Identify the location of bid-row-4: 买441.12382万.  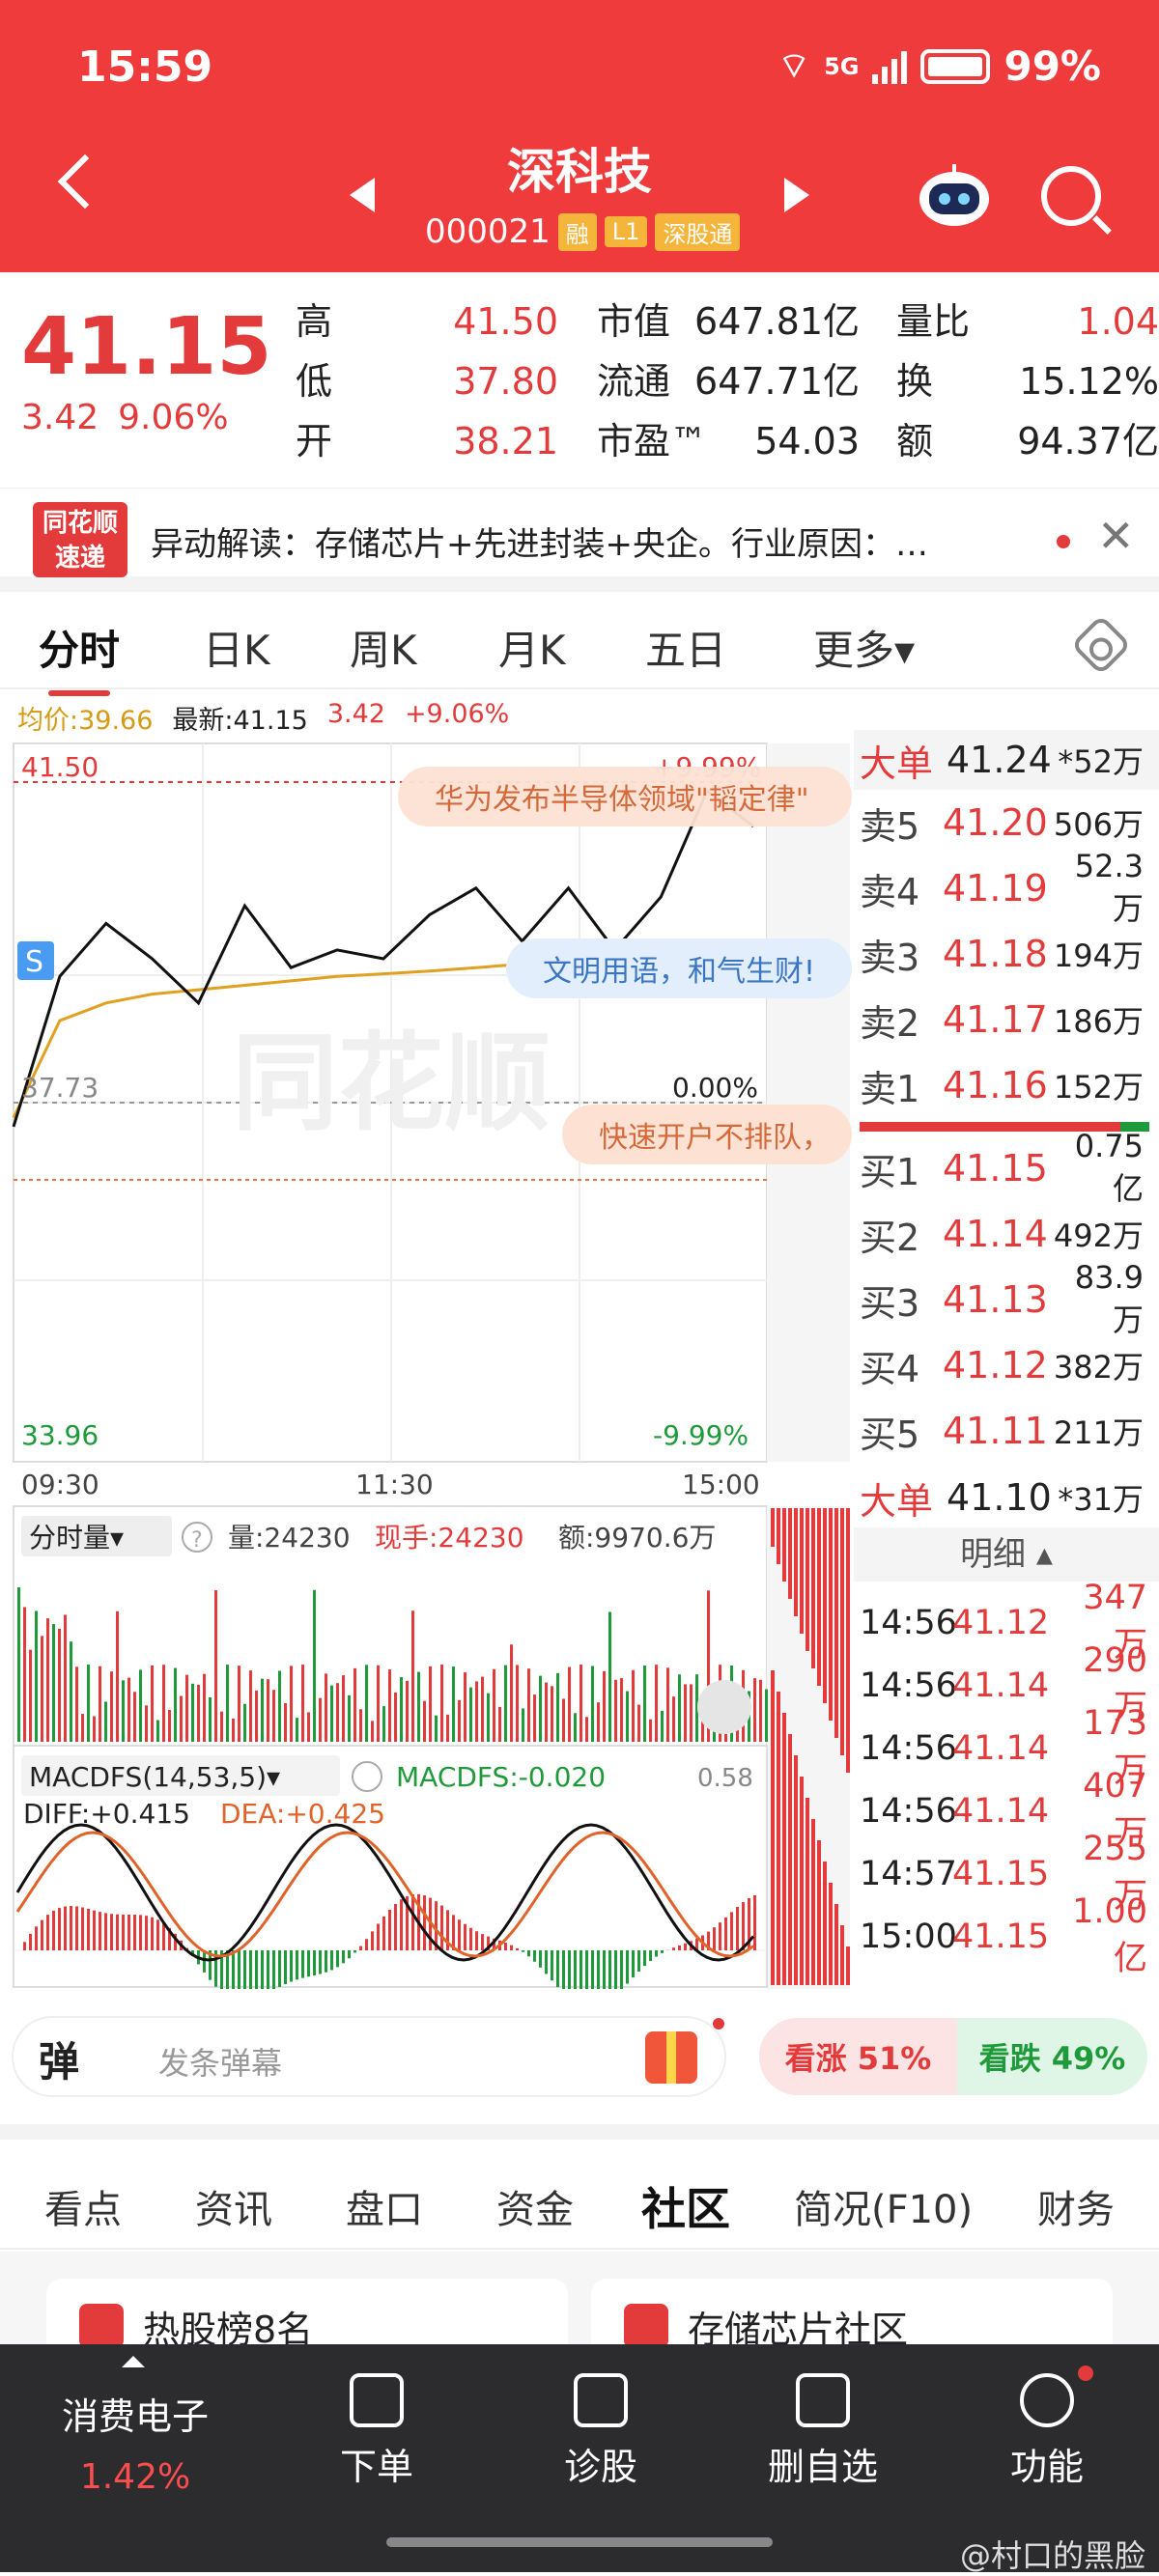
(1006, 1365).